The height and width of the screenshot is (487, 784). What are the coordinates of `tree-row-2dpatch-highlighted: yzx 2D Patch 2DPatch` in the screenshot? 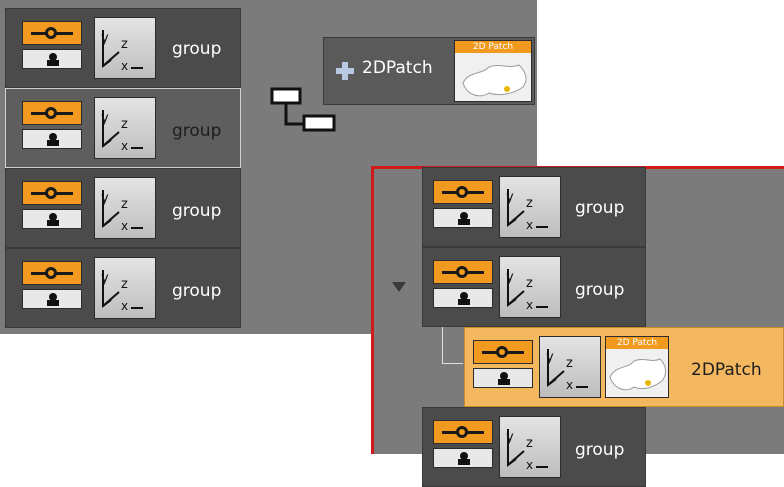 It's located at (624, 367).